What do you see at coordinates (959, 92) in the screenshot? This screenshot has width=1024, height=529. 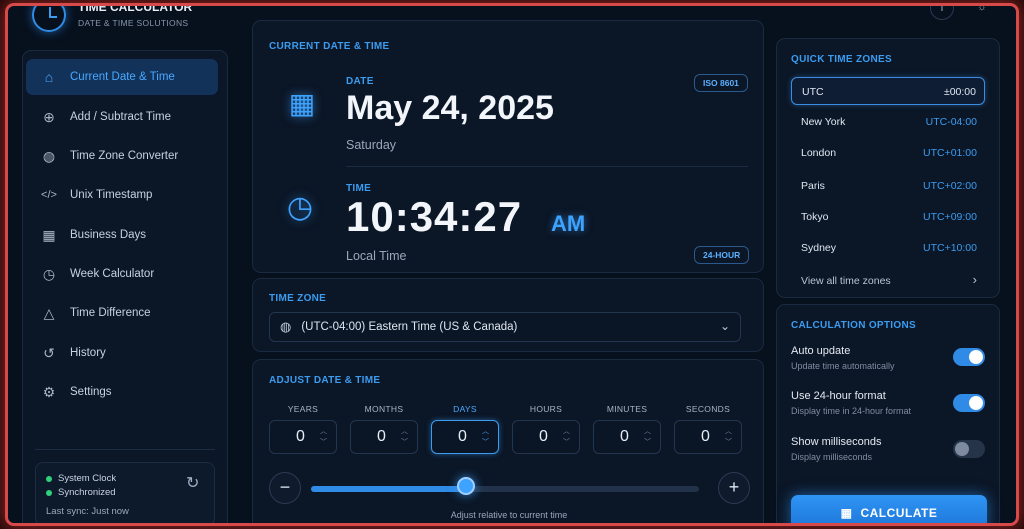 I see `tz-offset: ±00:00` at bounding box center [959, 92].